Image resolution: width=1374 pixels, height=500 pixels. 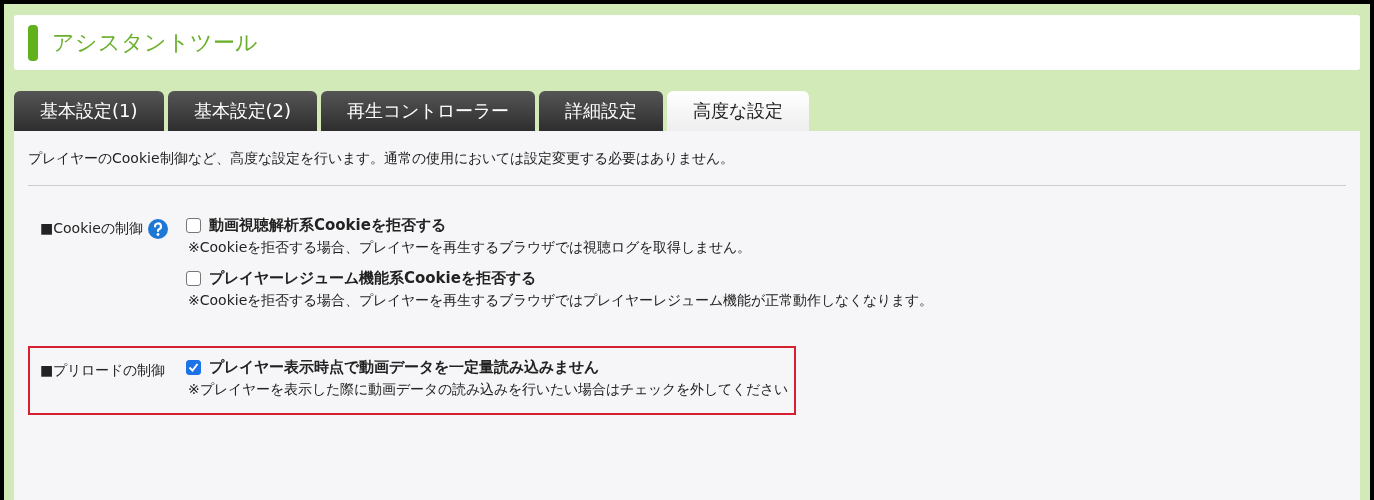 What do you see at coordinates (242, 111) in the screenshot?
I see `tab: 基本設定(2)` at bounding box center [242, 111].